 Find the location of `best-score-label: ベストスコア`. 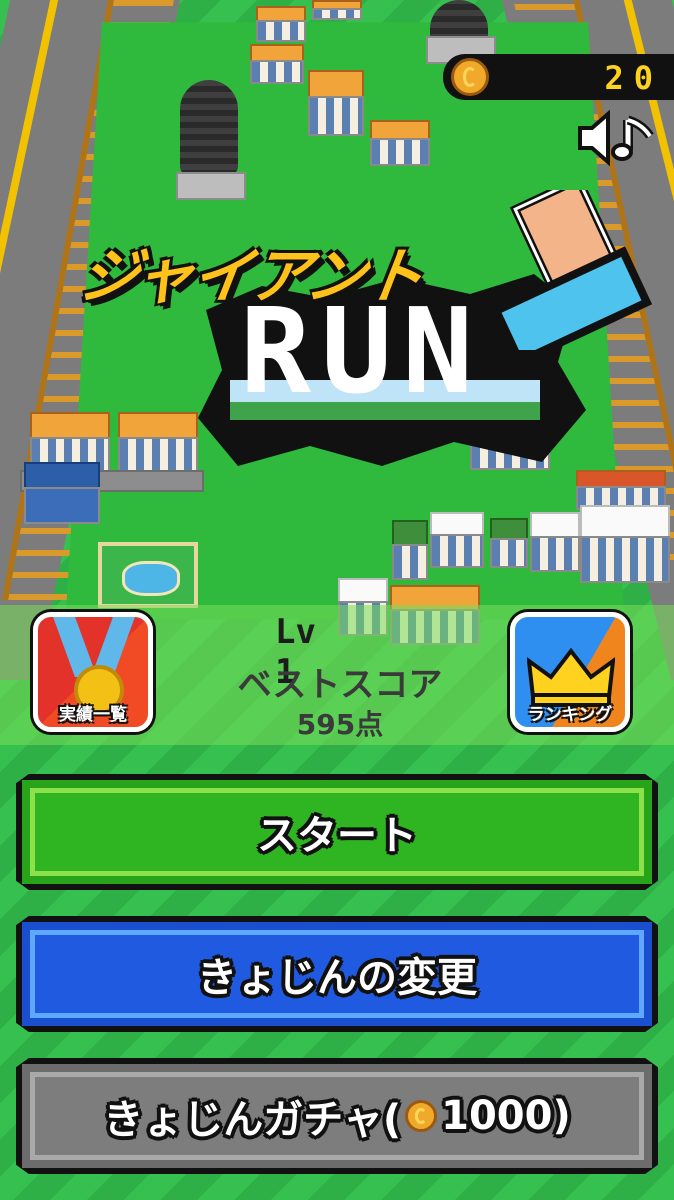

best-score-label: ベストスコア is located at coordinates (340, 685).